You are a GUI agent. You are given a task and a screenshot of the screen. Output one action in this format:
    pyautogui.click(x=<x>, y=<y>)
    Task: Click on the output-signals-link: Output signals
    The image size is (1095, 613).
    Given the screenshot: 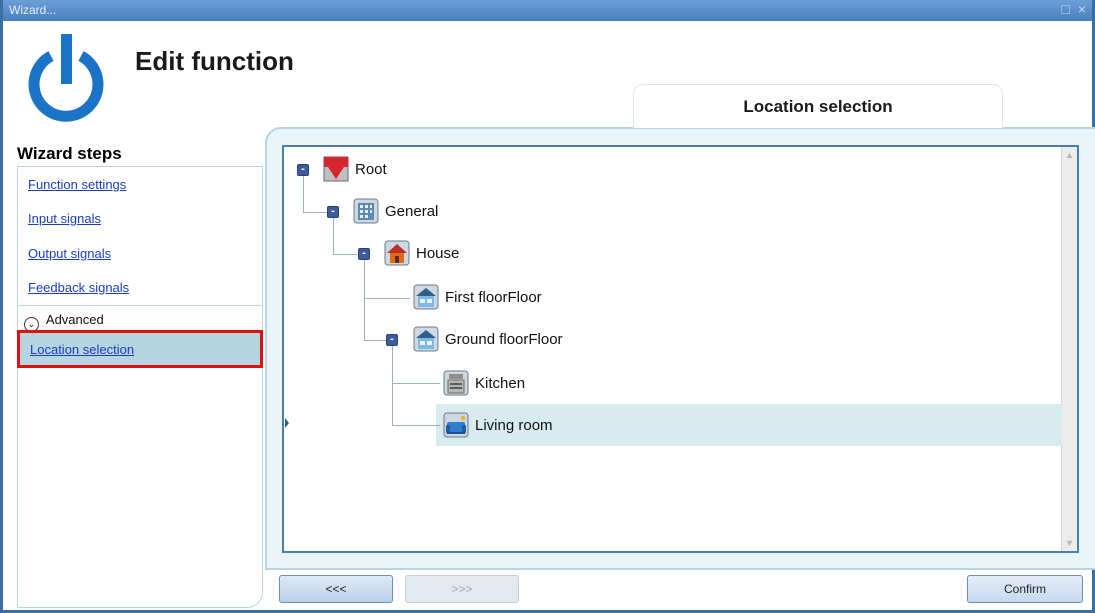 What is the action you would take?
    pyautogui.click(x=69, y=253)
    